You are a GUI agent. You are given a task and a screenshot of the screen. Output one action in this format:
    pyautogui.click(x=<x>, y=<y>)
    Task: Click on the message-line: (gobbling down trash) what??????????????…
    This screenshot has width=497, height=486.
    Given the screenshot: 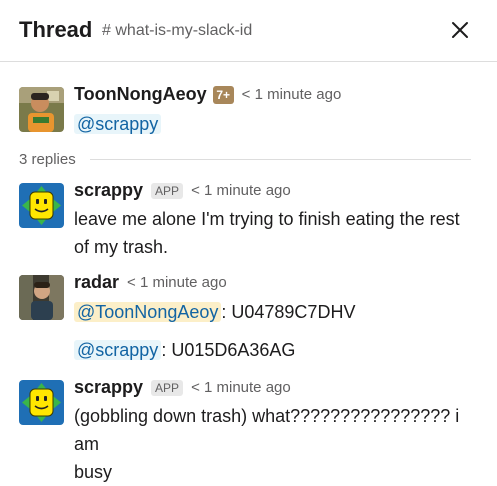 What is the action you would take?
    pyautogui.click(x=267, y=430)
    